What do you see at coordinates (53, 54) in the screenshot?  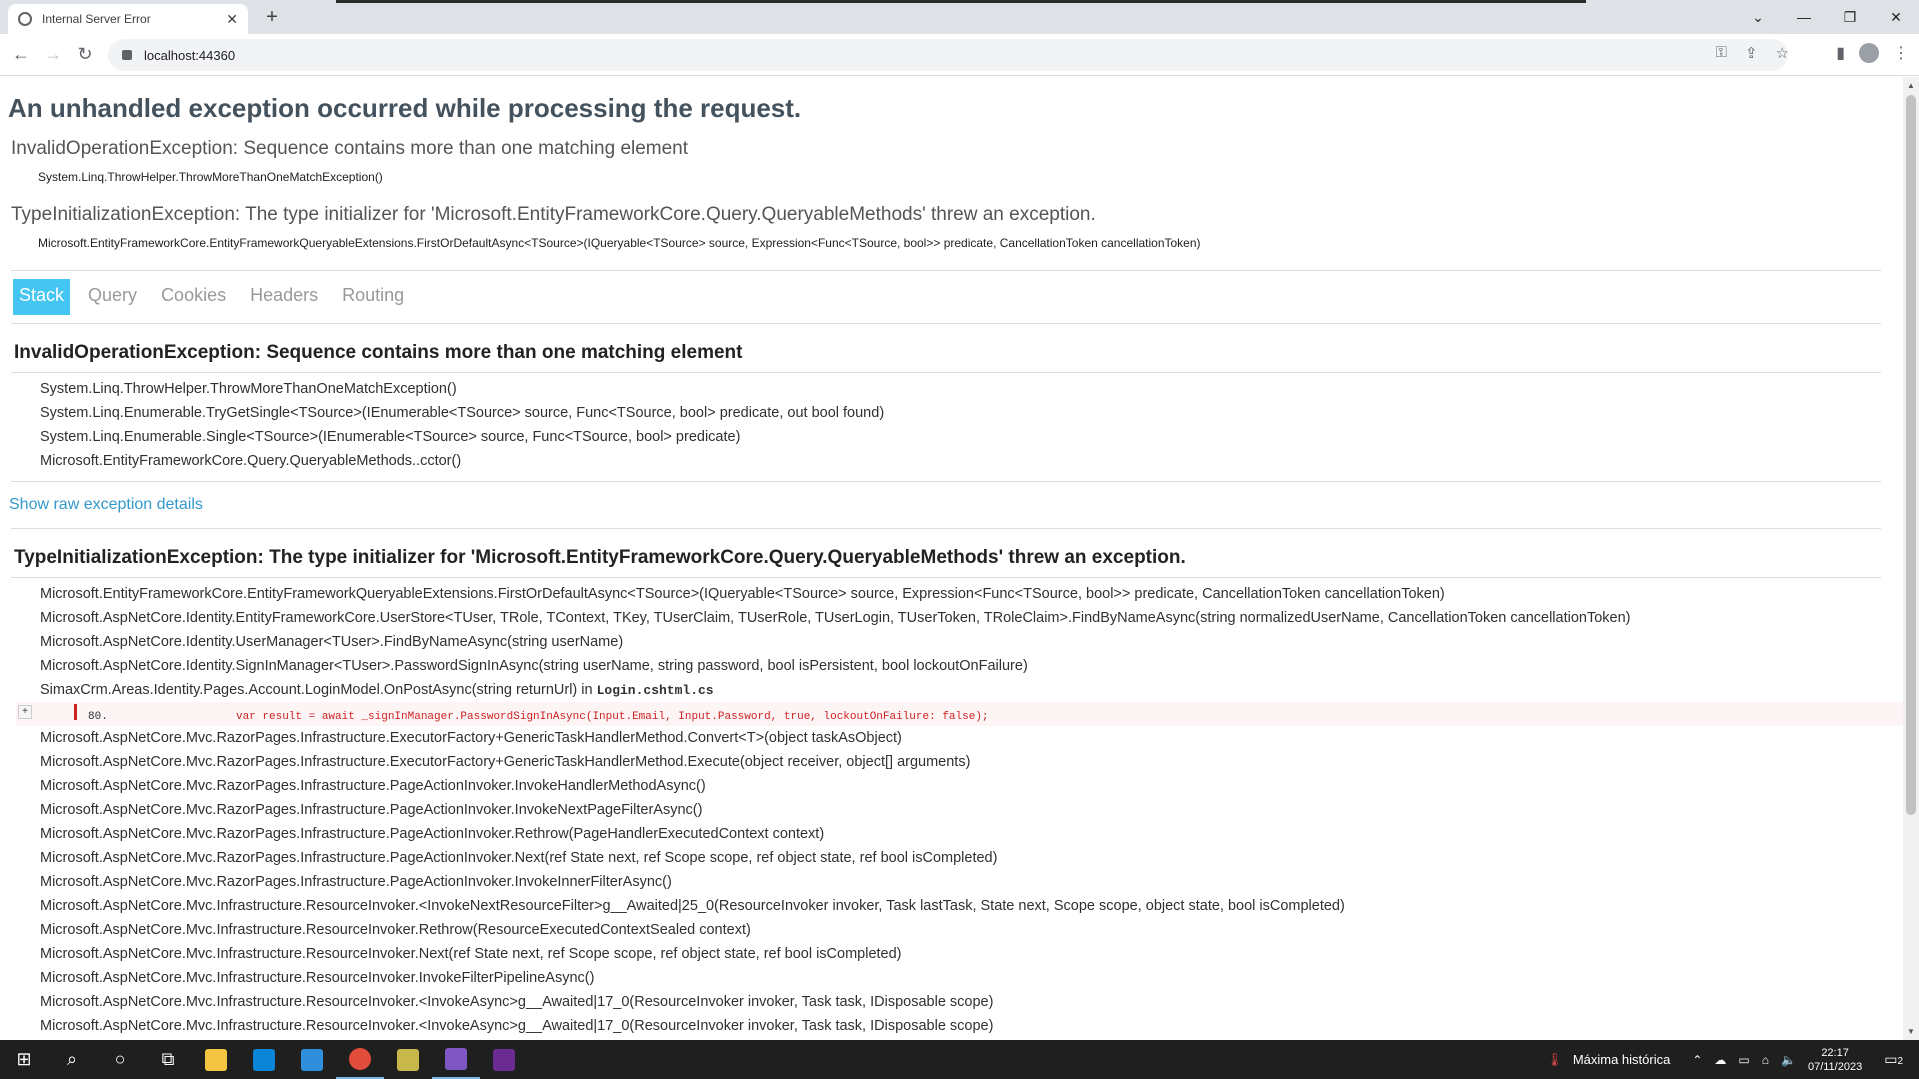 I see `forward-arrow-icon: →` at bounding box center [53, 54].